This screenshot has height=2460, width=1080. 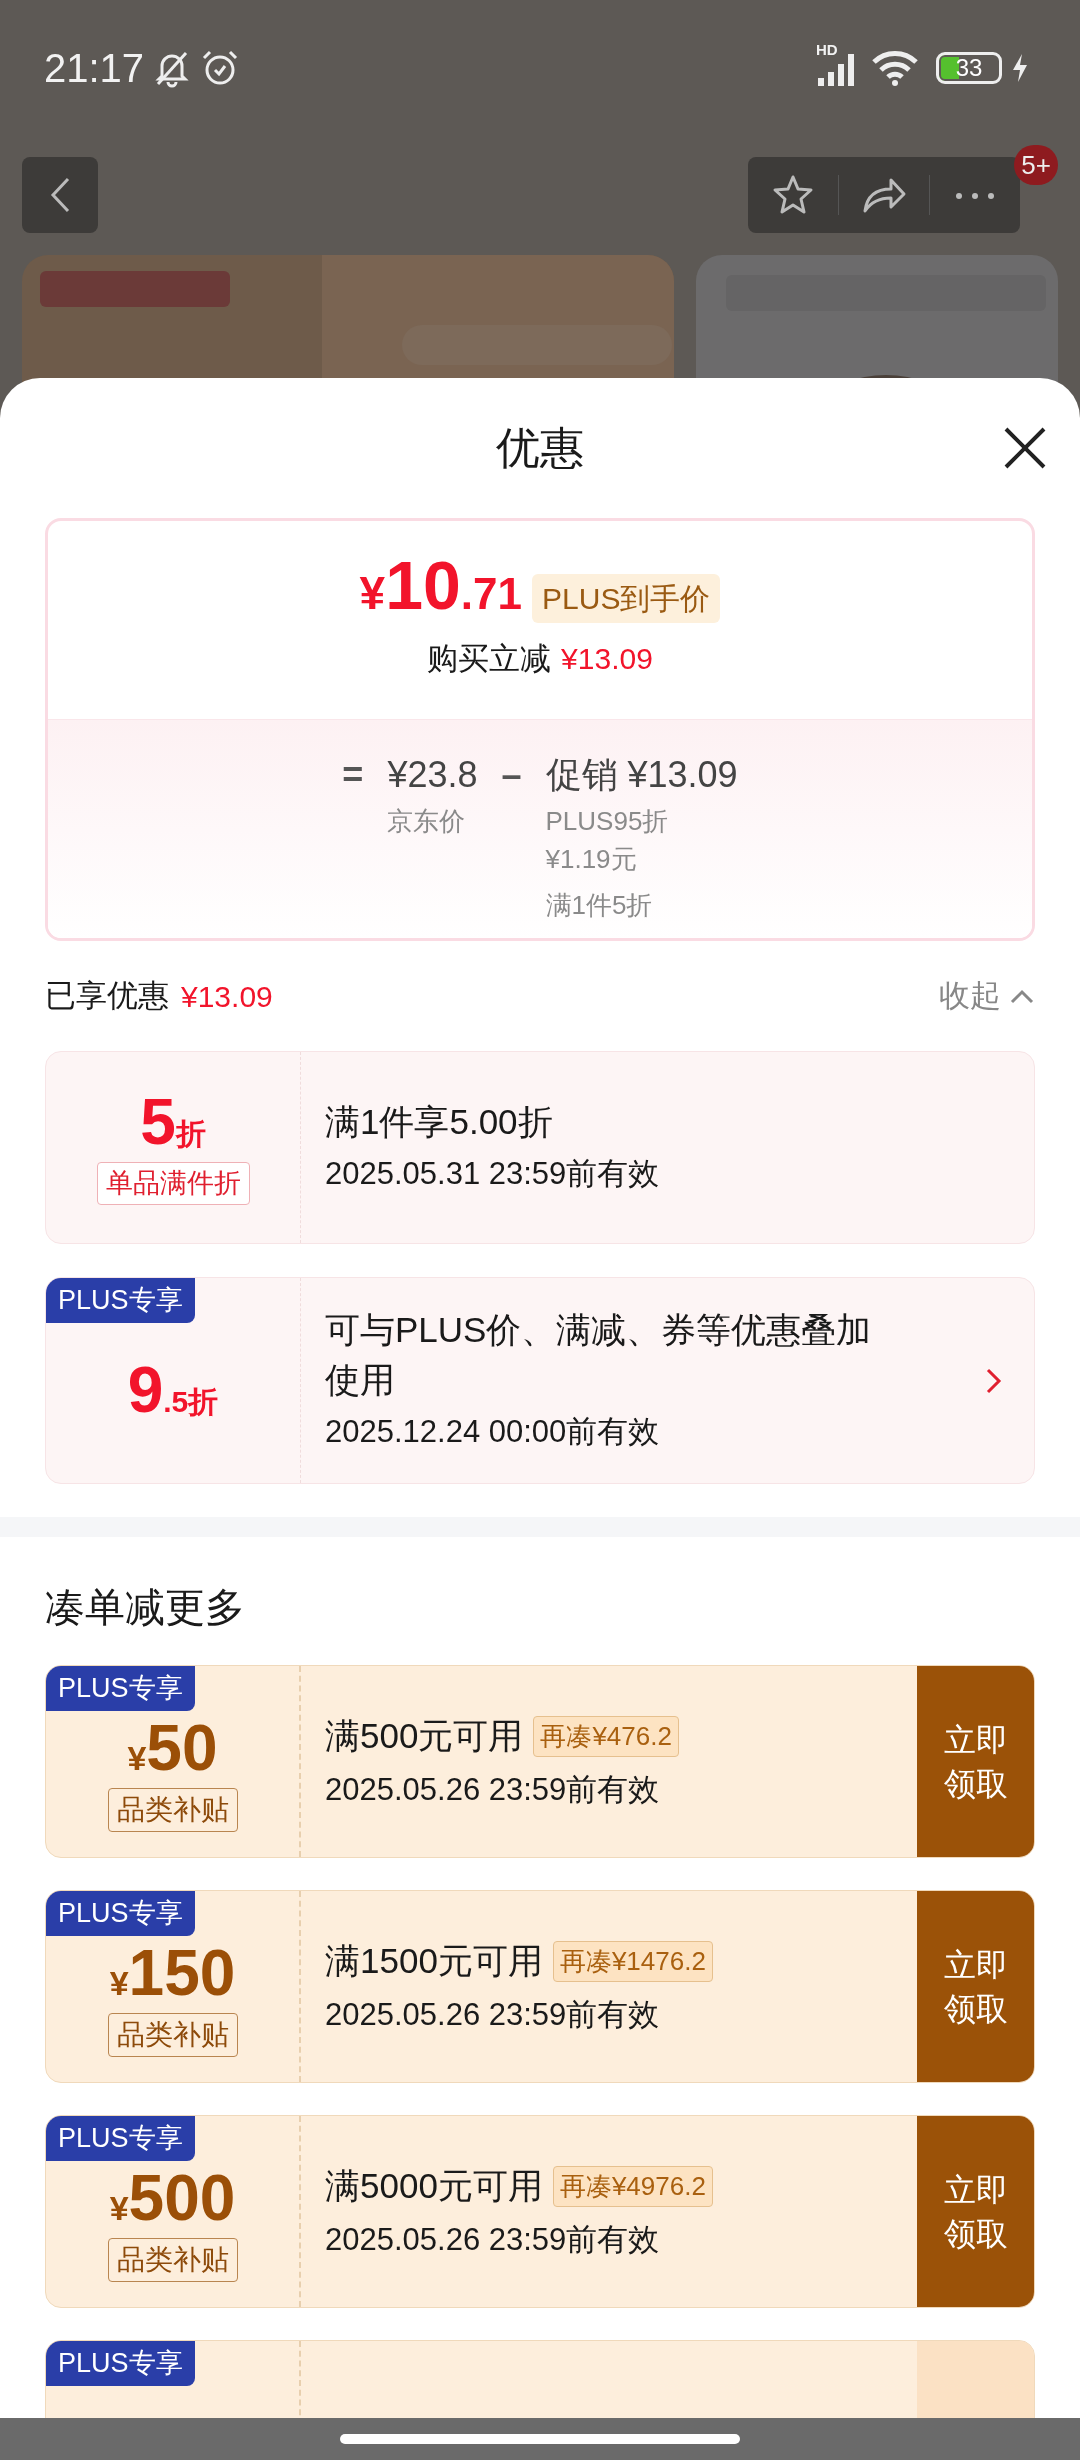 I want to click on chevron-up-icon, so click(x=1022, y=996).